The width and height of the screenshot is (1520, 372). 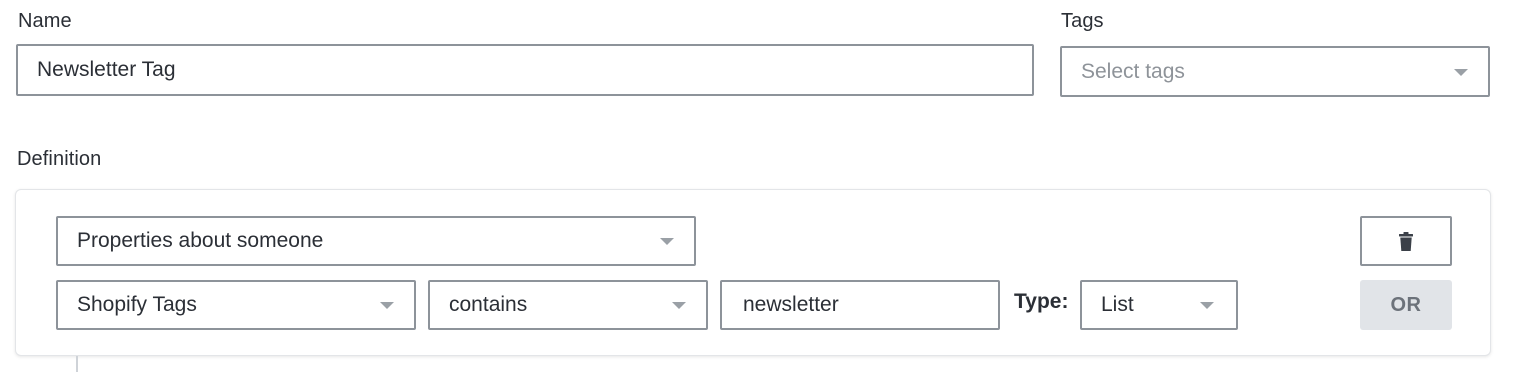 I want to click on name-label: Name, so click(x=45, y=21).